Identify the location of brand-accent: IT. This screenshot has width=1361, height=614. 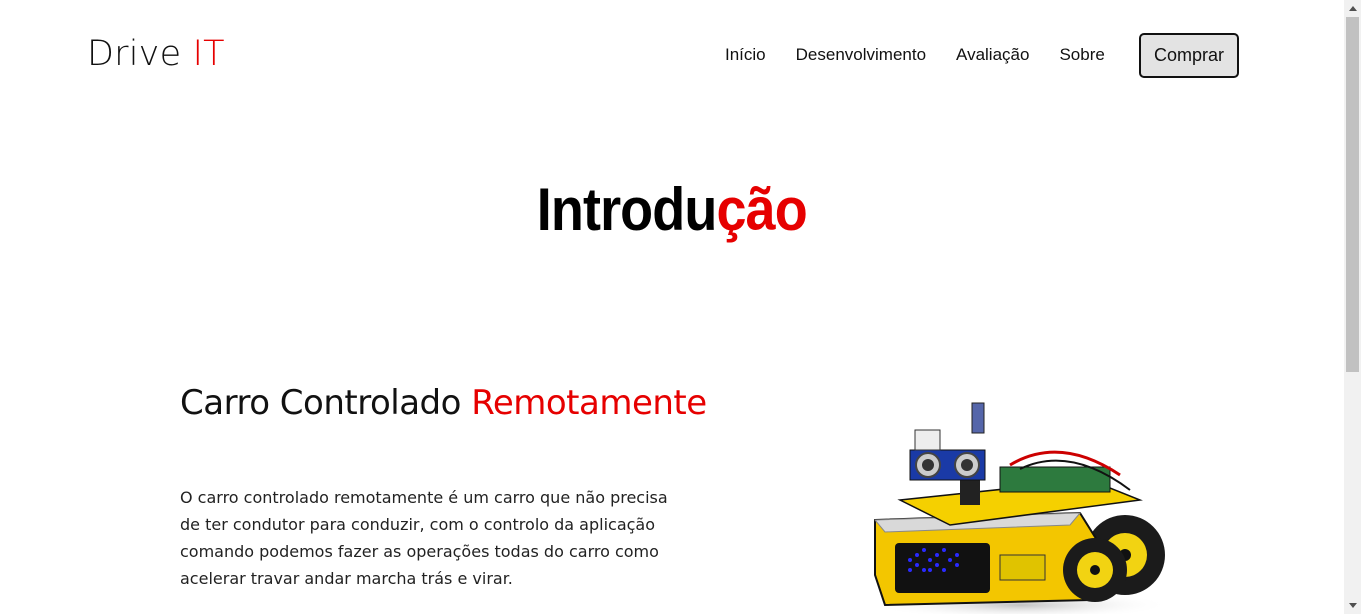
(208, 54).